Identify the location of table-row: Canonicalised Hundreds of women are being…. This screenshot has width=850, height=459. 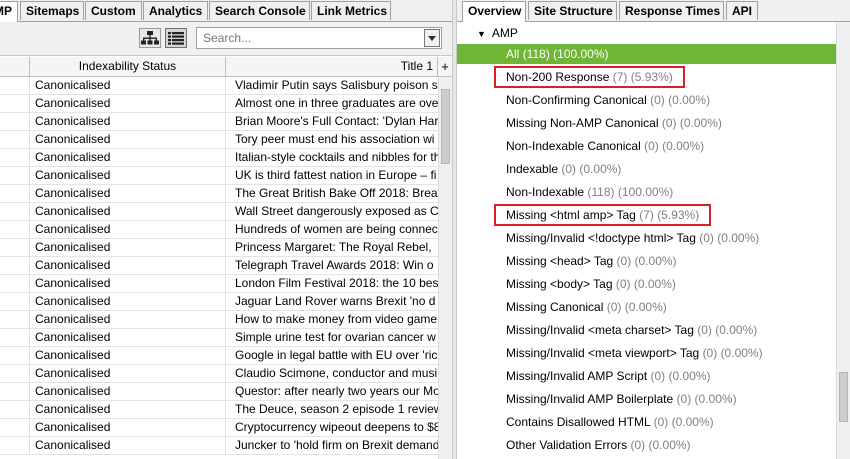
(219, 230).